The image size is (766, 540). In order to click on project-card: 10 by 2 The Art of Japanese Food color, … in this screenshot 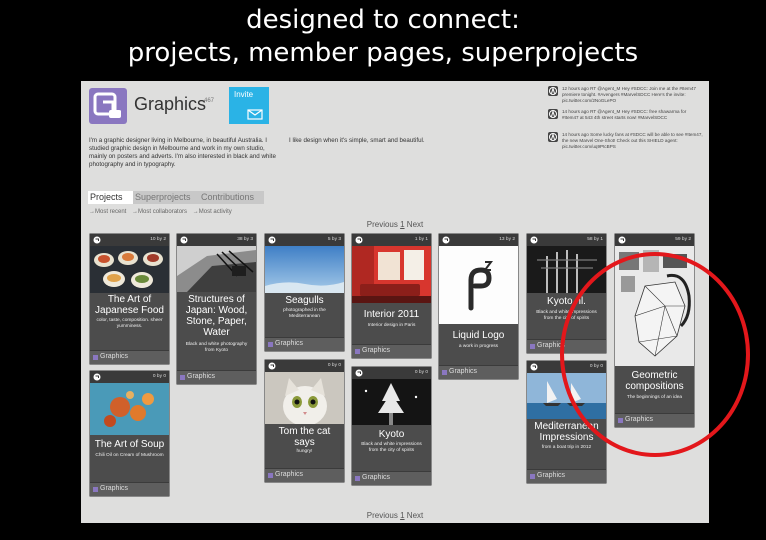, I will do `click(129, 299)`.